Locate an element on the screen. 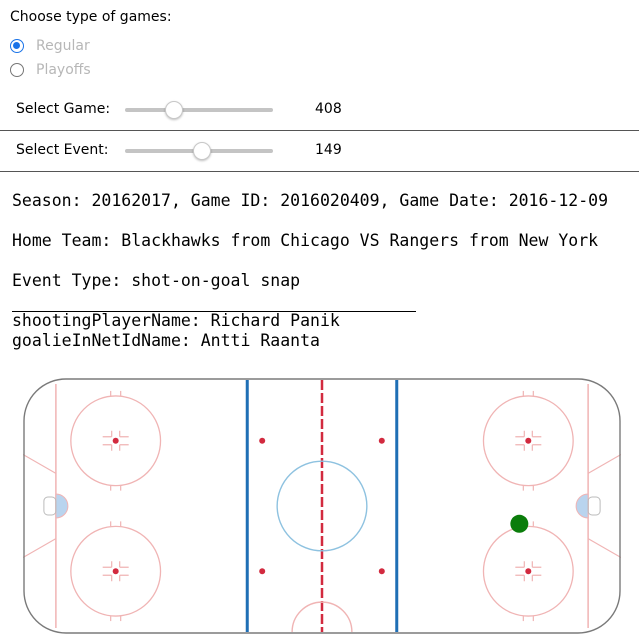 The height and width of the screenshot is (640, 639). trapezoid-right-bottom is located at coordinates (604, 548).